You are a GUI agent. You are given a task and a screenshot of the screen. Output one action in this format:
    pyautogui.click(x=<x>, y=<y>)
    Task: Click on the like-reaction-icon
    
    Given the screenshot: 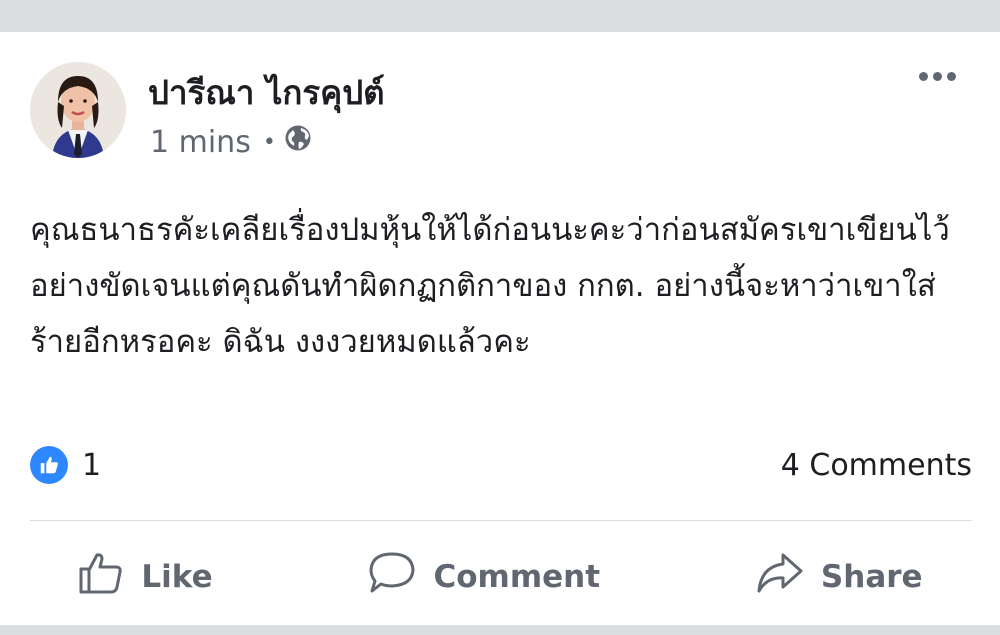 What is the action you would take?
    pyautogui.click(x=49, y=465)
    